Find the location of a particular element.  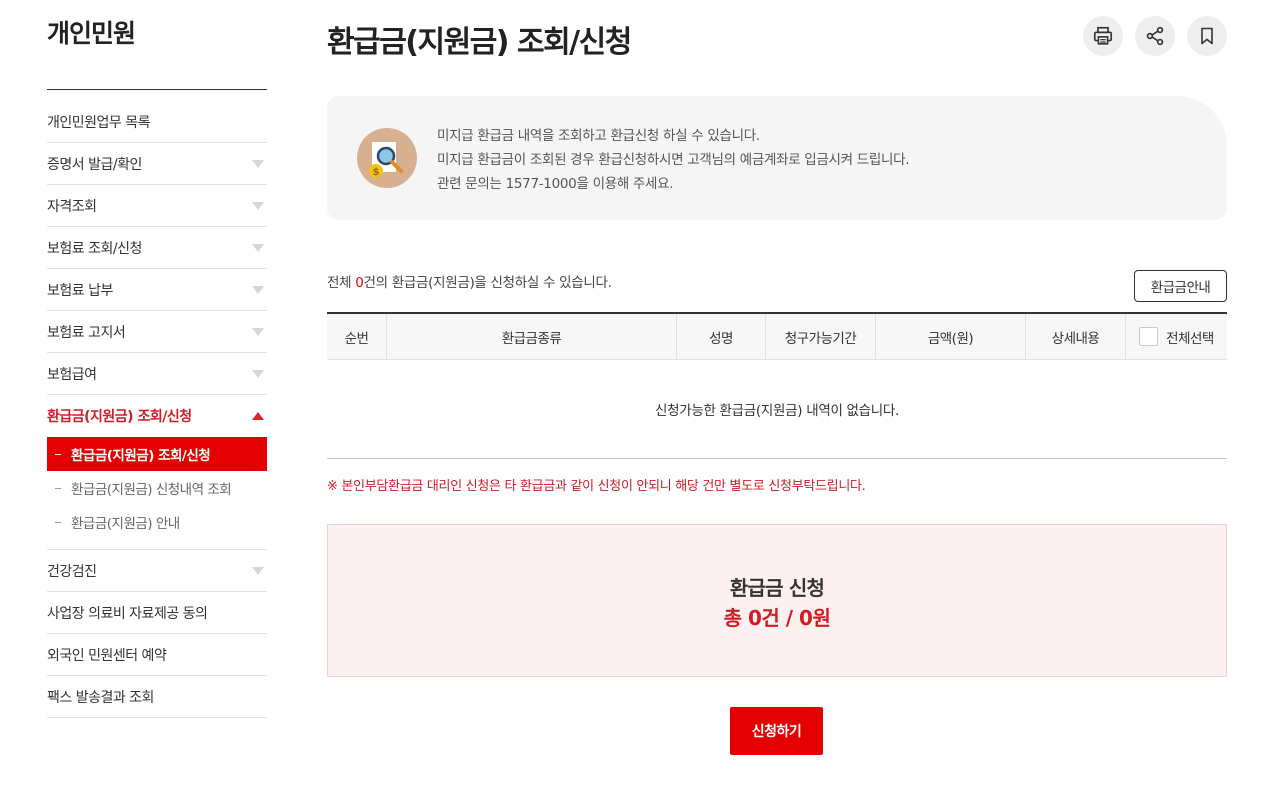

sidebar-item-premium-bill: 보험료 고지서 is located at coordinates (157, 332).